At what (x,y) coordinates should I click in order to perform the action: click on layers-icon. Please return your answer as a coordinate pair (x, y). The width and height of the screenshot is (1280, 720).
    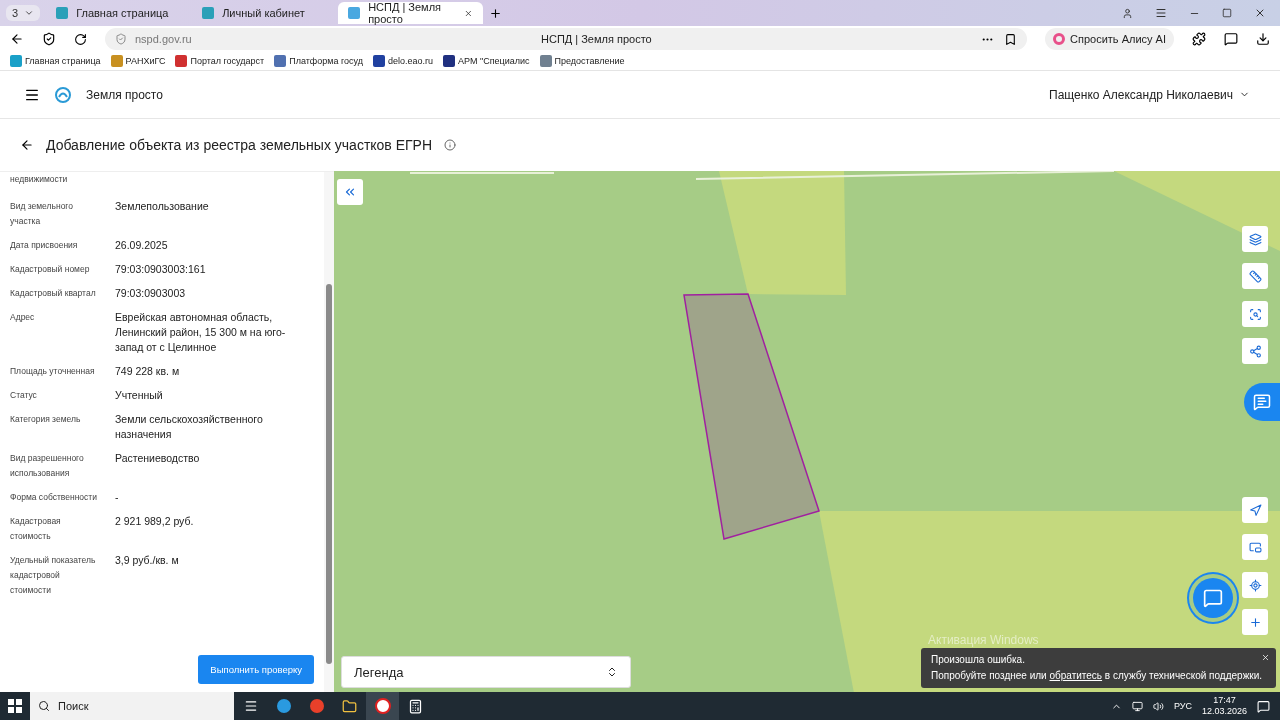
    Looking at the image, I should click on (1255, 239).